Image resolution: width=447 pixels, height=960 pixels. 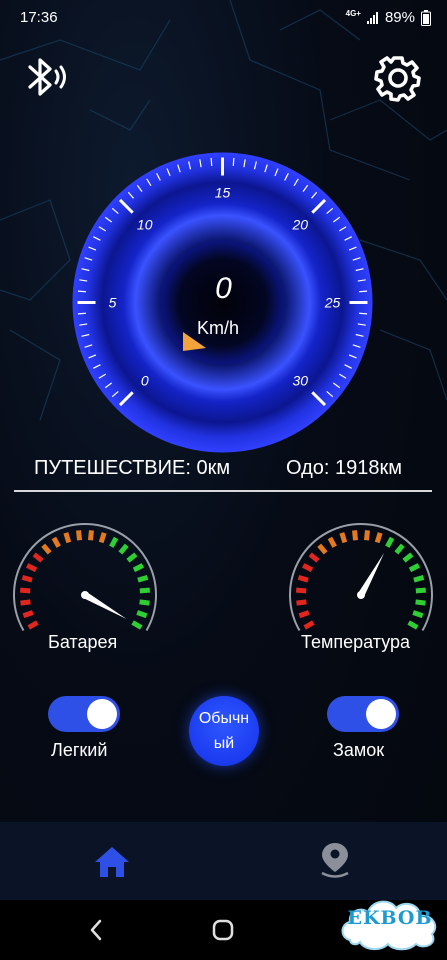 What do you see at coordinates (359, 750) in the screenshot?
I see `lock-label: Замок` at bounding box center [359, 750].